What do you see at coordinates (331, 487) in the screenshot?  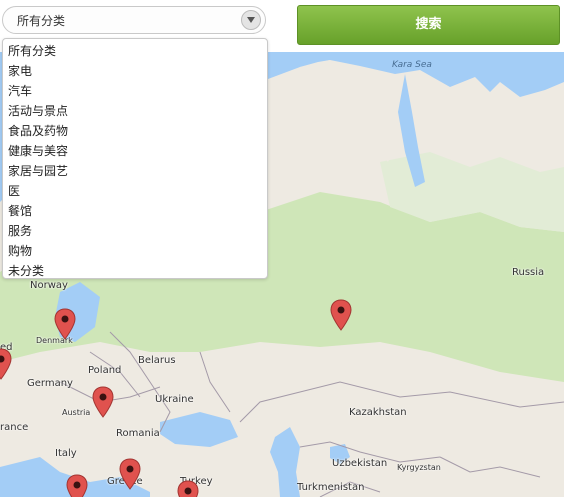 I see `label-turkmenistan: Turkmenistan` at bounding box center [331, 487].